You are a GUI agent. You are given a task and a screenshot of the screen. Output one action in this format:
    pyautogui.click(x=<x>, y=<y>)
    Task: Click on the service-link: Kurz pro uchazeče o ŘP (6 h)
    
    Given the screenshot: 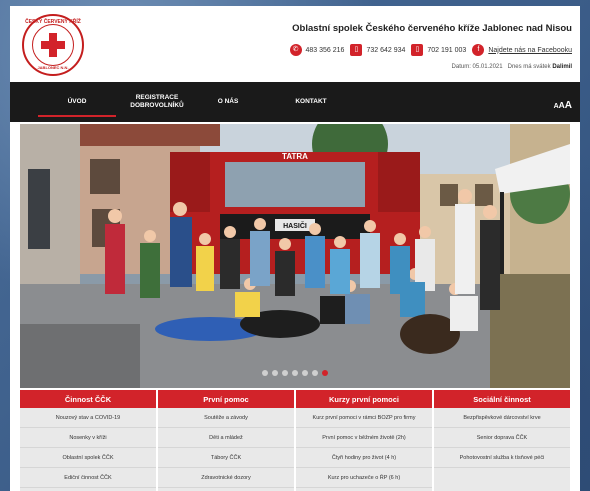 What is the action you would take?
    pyautogui.click(x=364, y=478)
    